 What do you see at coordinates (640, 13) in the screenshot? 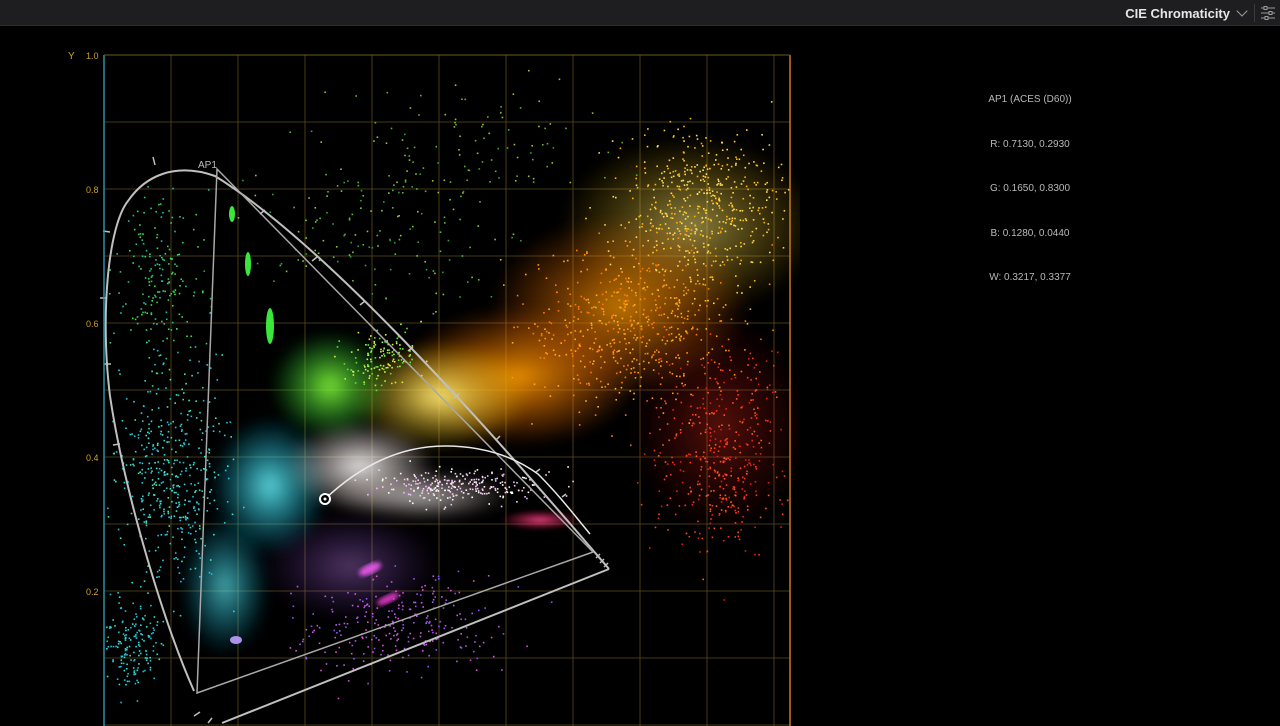
I see `scope-toolbar: CIE Chromaticity` at bounding box center [640, 13].